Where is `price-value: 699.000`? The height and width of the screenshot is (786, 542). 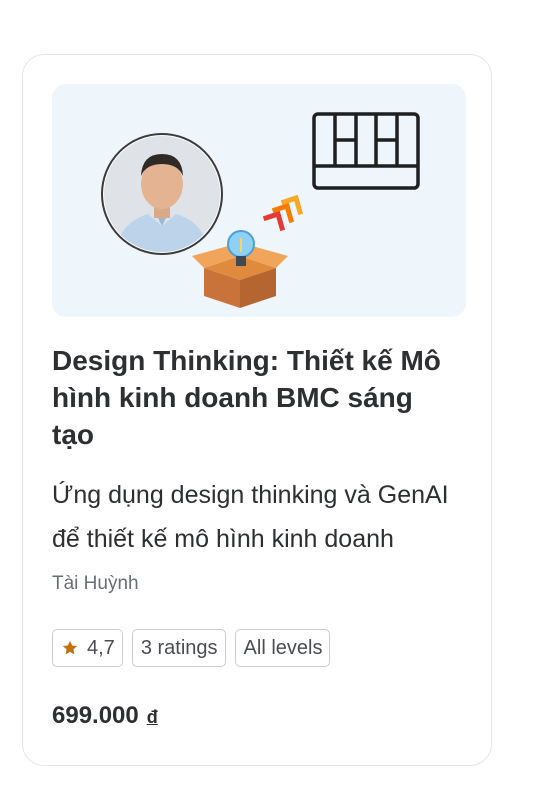
price-value: 699.000 is located at coordinates (95, 715).